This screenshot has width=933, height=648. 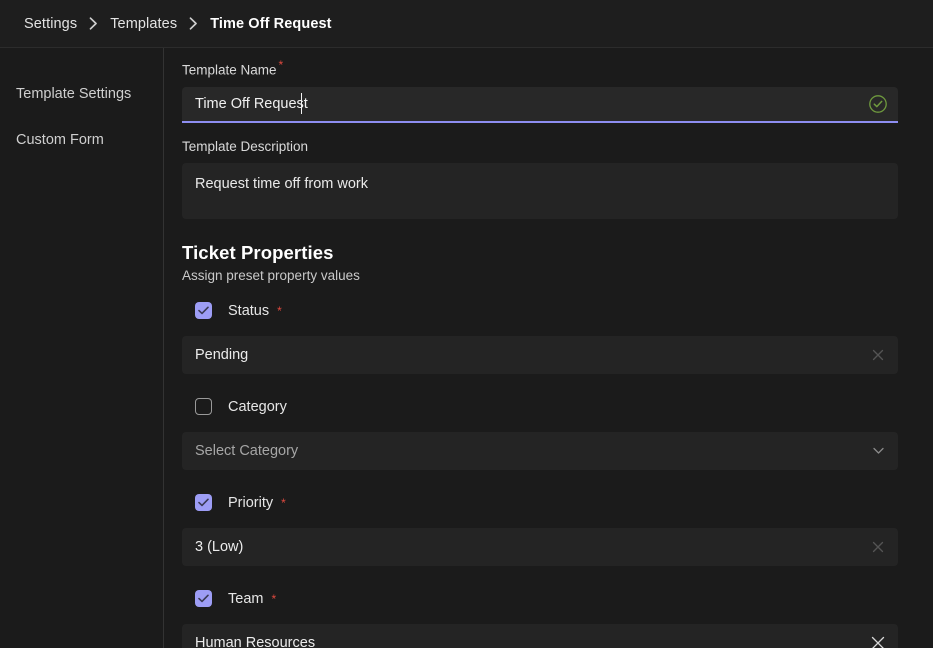 I want to click on template-description-label-text: Template Description, so click(x=245, y=146).